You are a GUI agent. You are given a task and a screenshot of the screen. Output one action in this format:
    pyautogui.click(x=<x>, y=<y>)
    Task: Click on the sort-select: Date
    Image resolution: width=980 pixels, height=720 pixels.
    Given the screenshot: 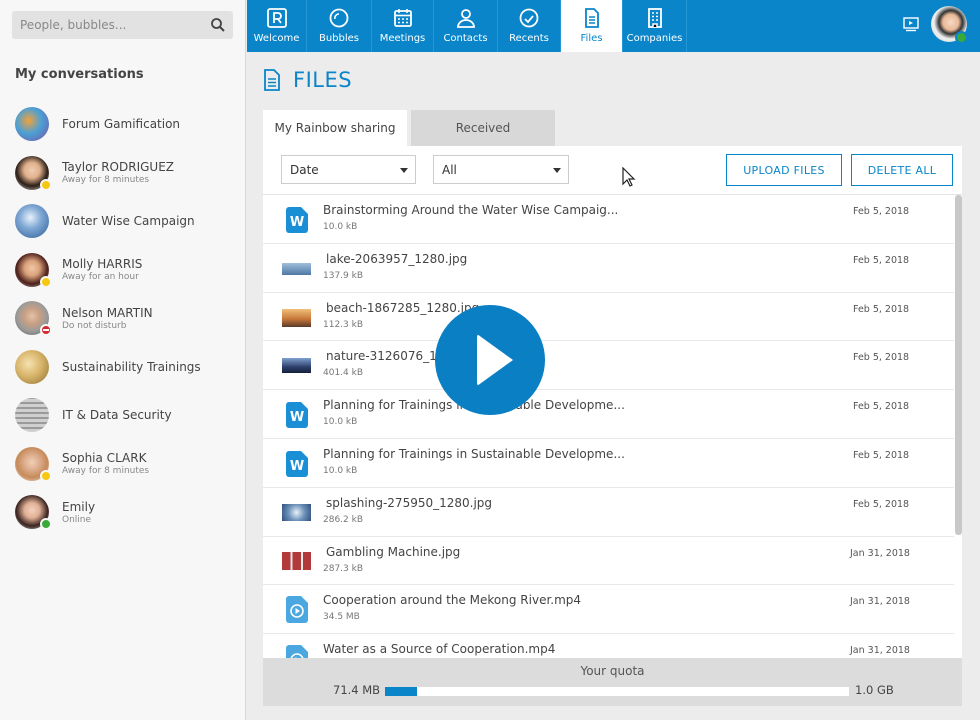 What is the action you would take?
    pyautogui.click(x=348, y=169)
    